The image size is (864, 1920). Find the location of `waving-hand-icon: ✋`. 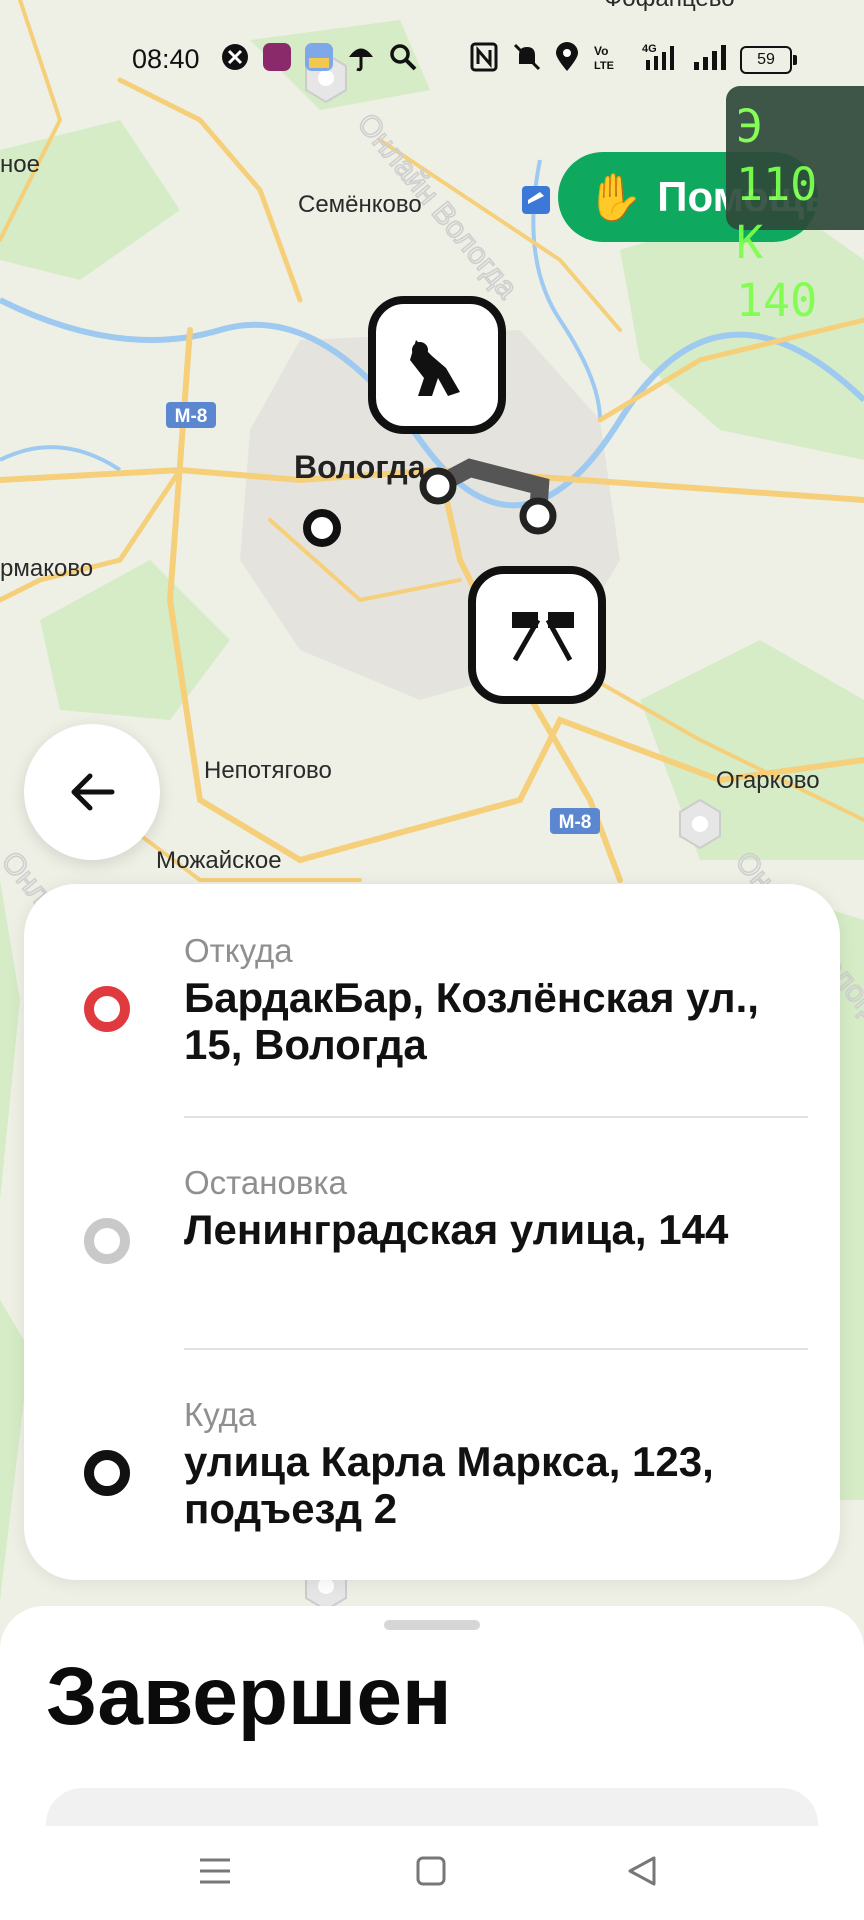

waving-hand-icon: ✋ is located at coordinates (615, 196).